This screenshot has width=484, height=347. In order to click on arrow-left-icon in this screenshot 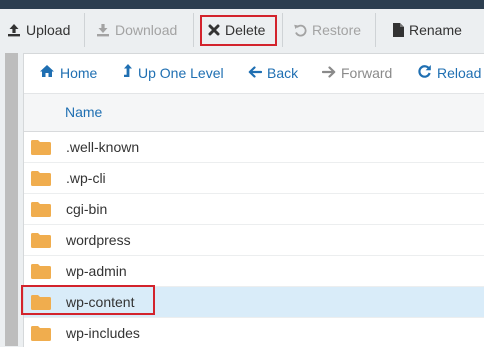, I will do `click(255, 73)`.